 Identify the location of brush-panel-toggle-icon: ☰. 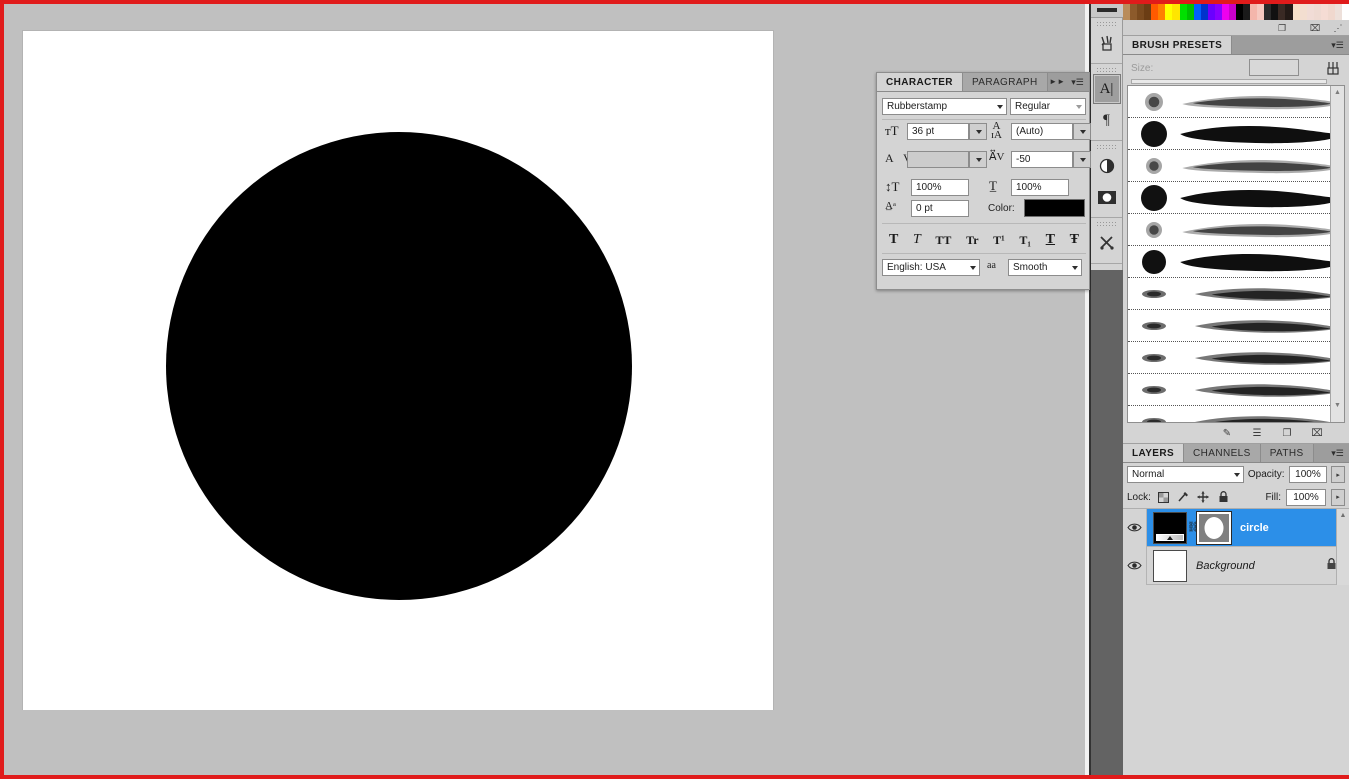
(1257, 433).